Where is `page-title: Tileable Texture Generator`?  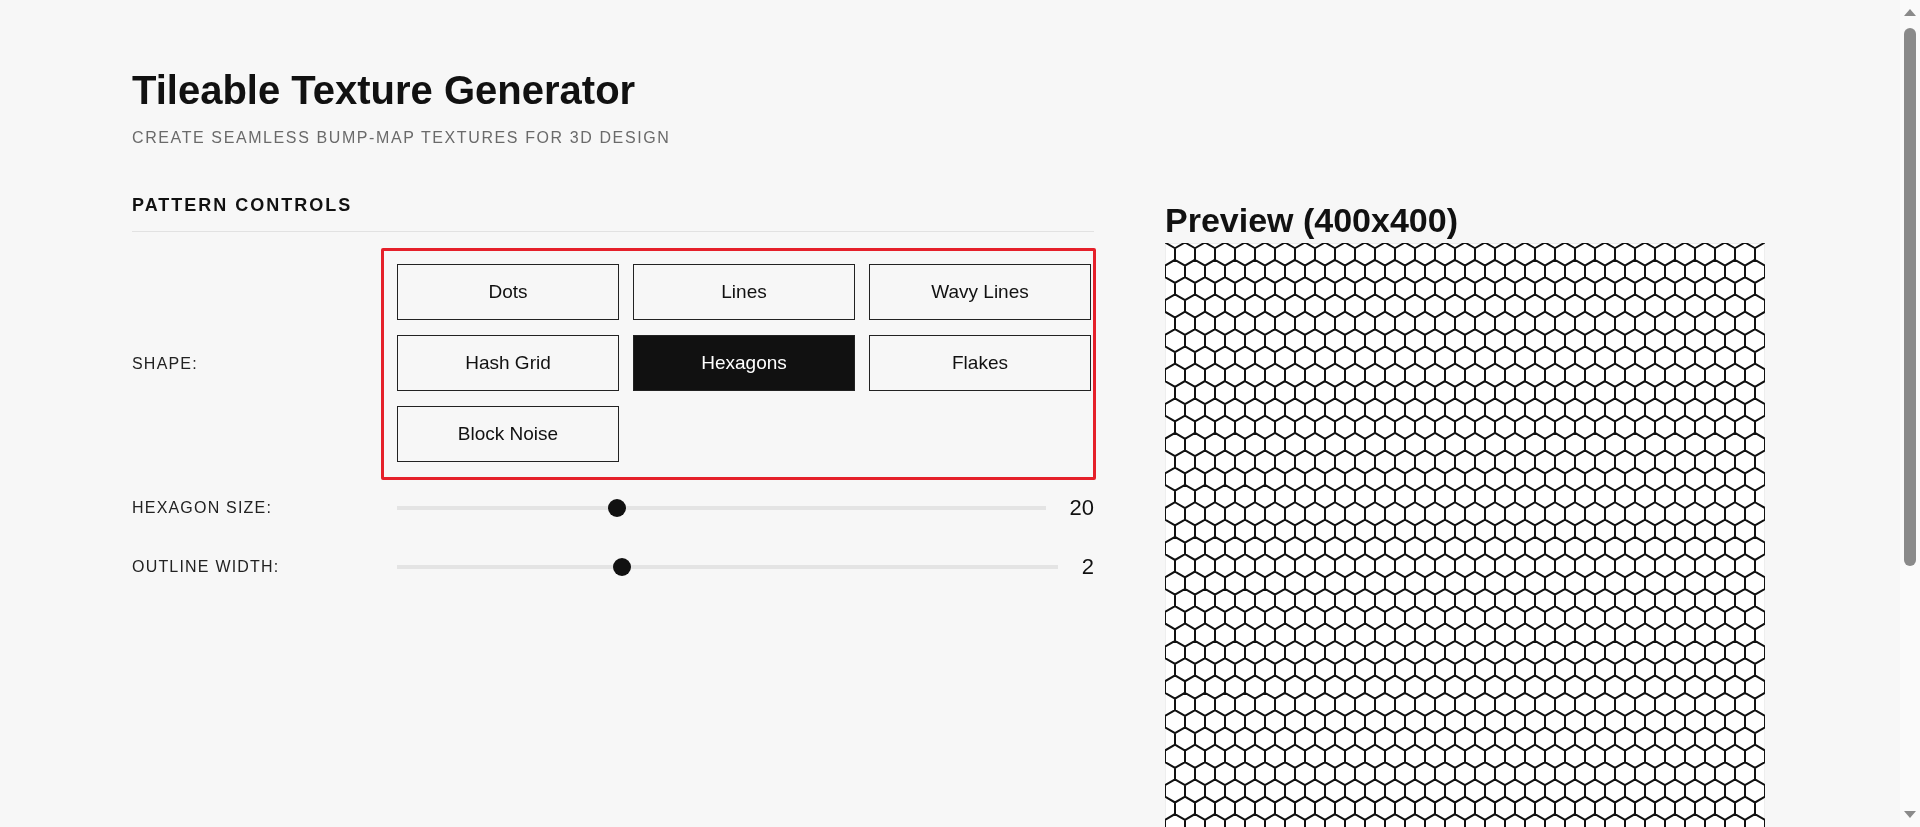
page-title: Tileable Texture Generator is located at coordinates (384, 90).